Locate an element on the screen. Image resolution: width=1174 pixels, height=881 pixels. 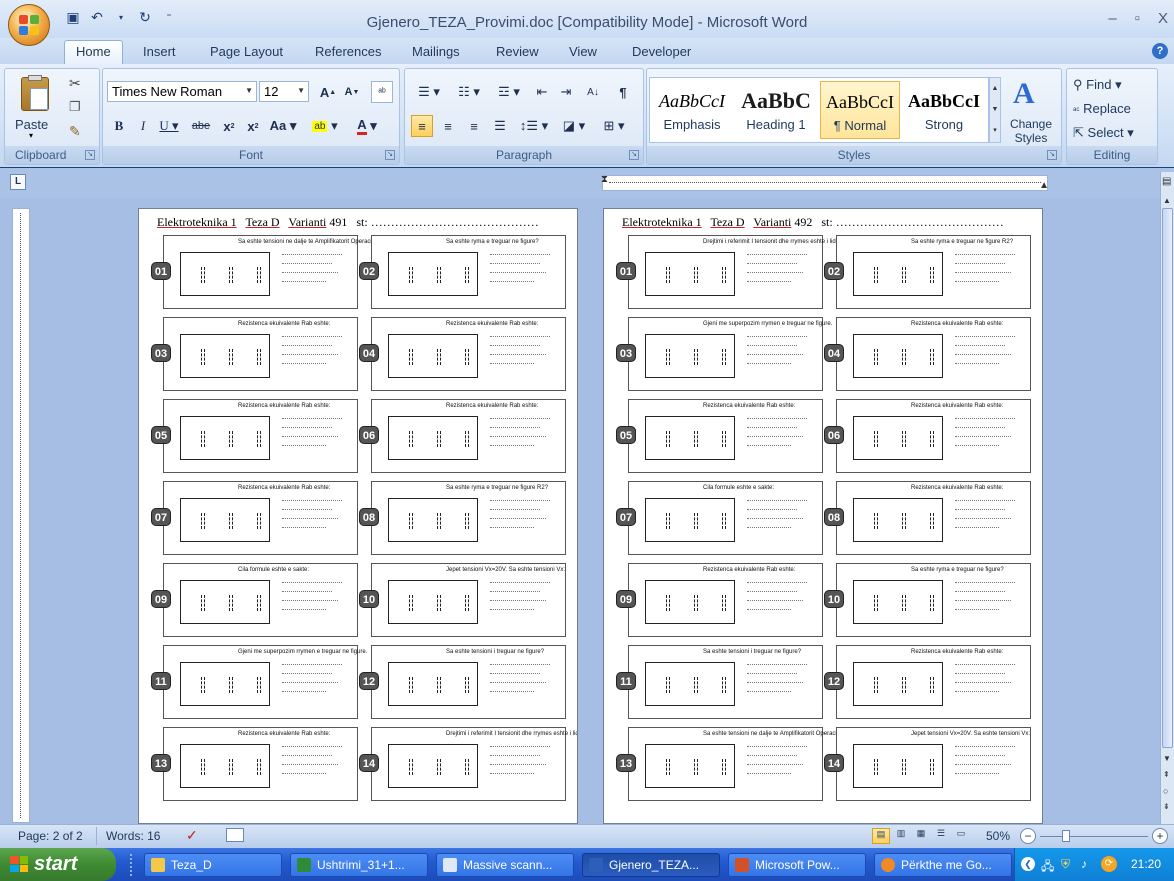
zoom-slider-thumb is located at coordinates (1066, 836).